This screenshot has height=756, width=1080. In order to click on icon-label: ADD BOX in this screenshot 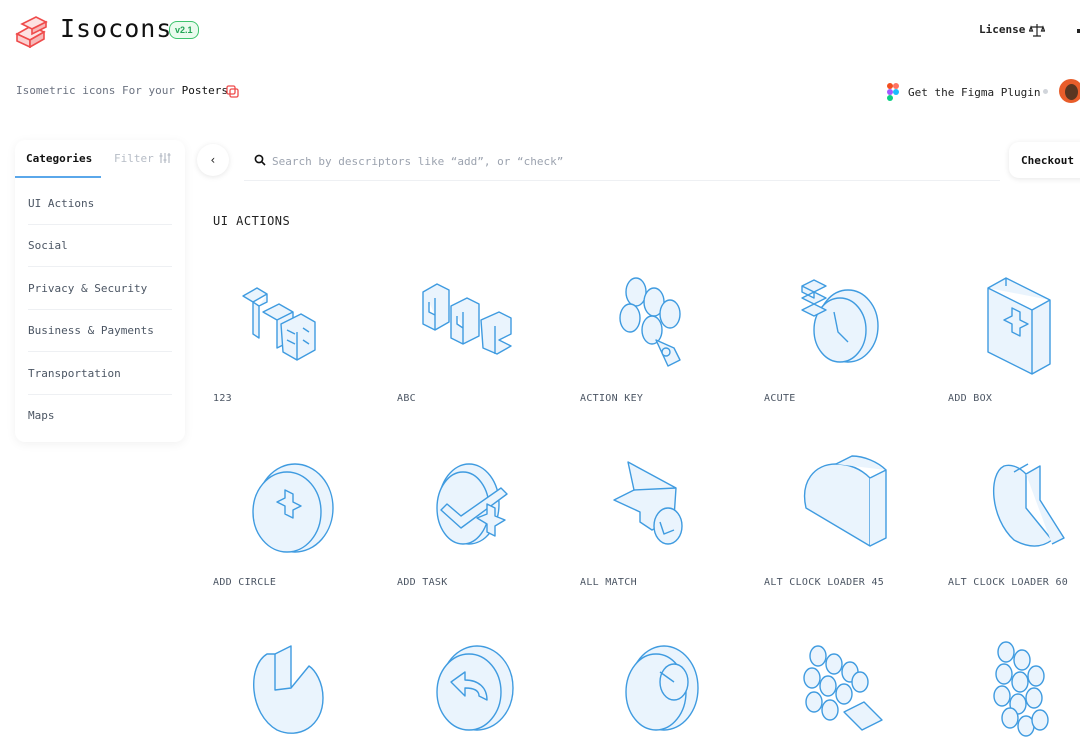, I will do `click(970, 398)`.